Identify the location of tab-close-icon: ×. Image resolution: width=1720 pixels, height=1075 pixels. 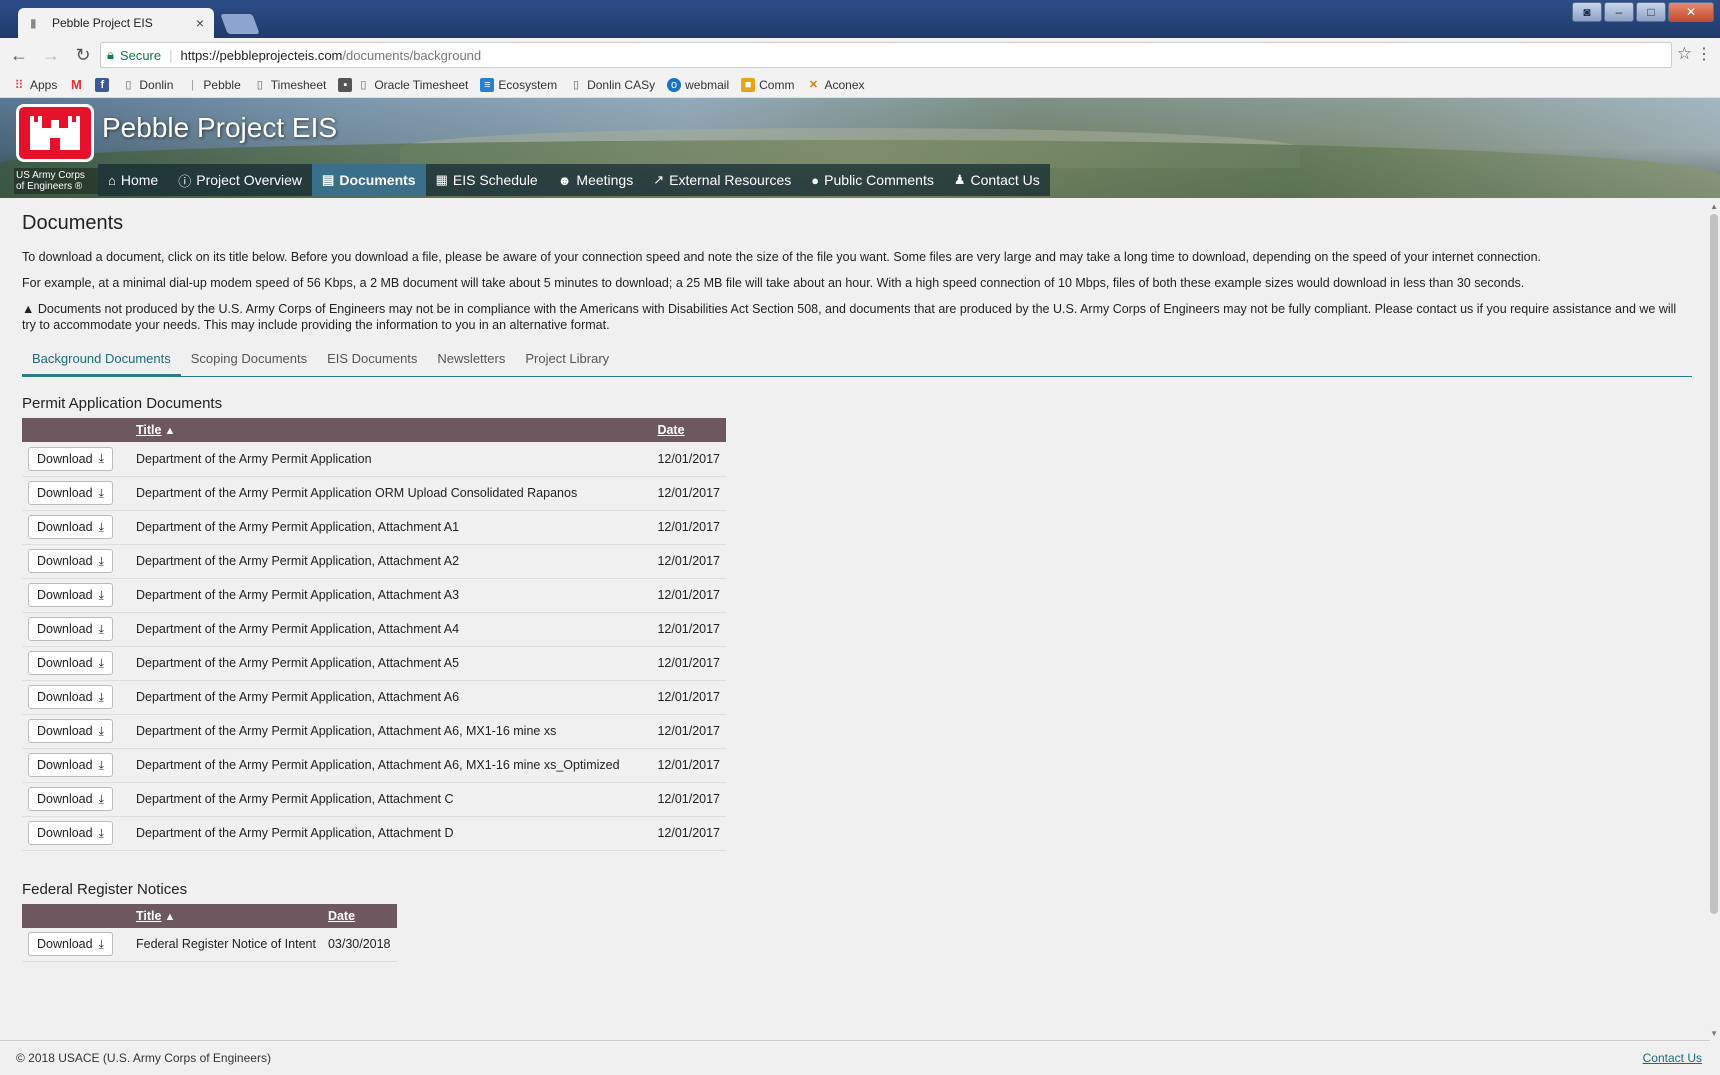
(200, 23).